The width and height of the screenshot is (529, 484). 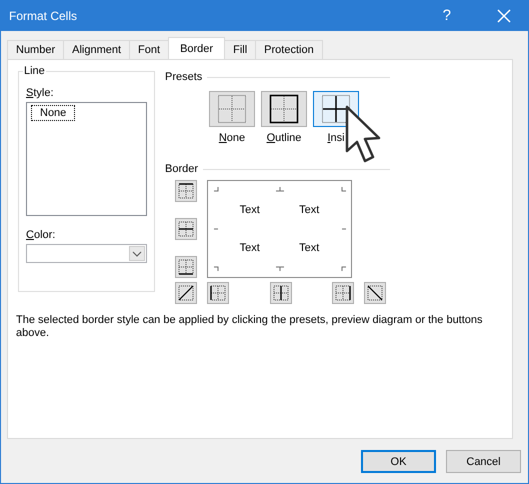 I want to click on section-title: Presets, so click(x=183, y=77).